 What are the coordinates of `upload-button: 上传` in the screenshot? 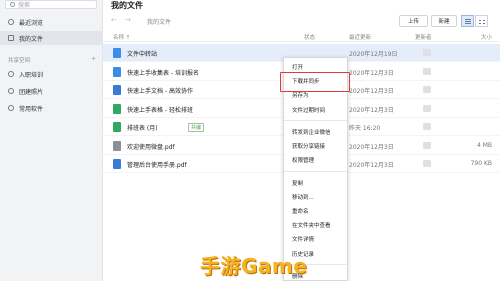 It's located at (413, 21).